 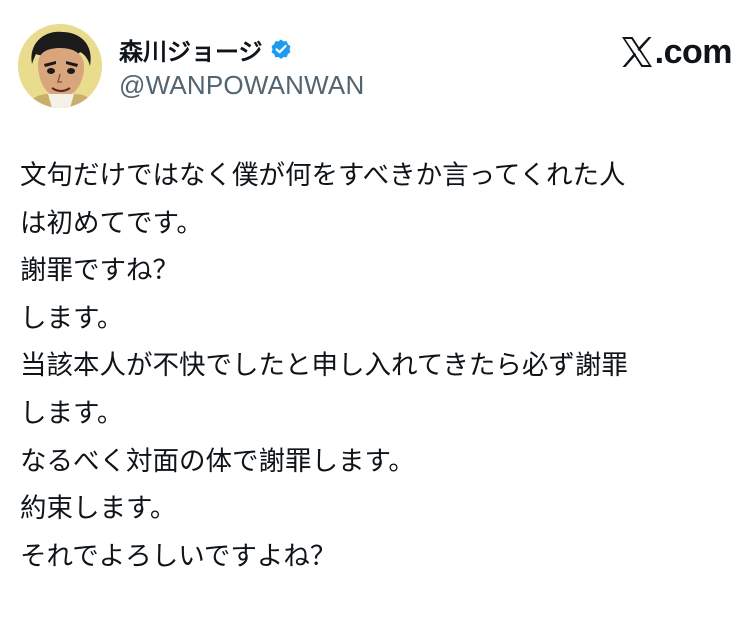 What do you see at coordinates (324, 366) in the screenshot?
I see `post-text-line: 当該本人が不快でしたと申し入れてきたら必ず謝罪` at bounding box center [324, 366].